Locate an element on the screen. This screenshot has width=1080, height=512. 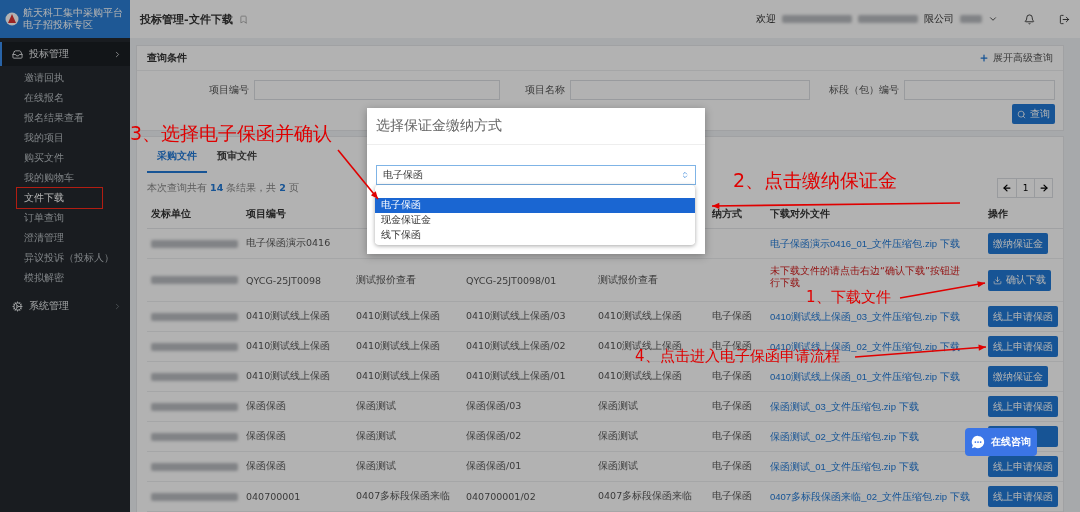
download-note: 未下载文件的请点击右边“确认下载”按钮进行下载 is located at coordinates (865, 277).